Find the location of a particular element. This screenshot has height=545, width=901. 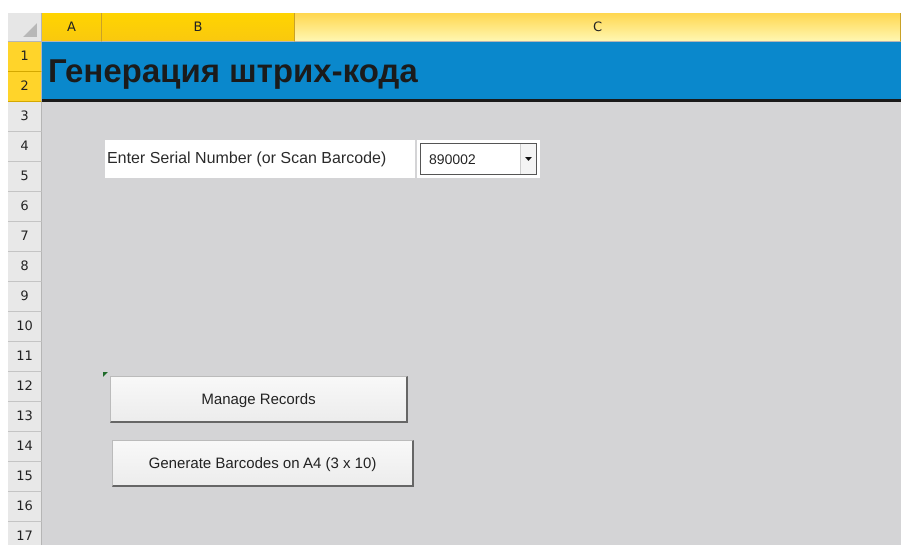

serial-number-label: Enter Serial Number (or Scan Barcode) is located at coordinates (260, 159).